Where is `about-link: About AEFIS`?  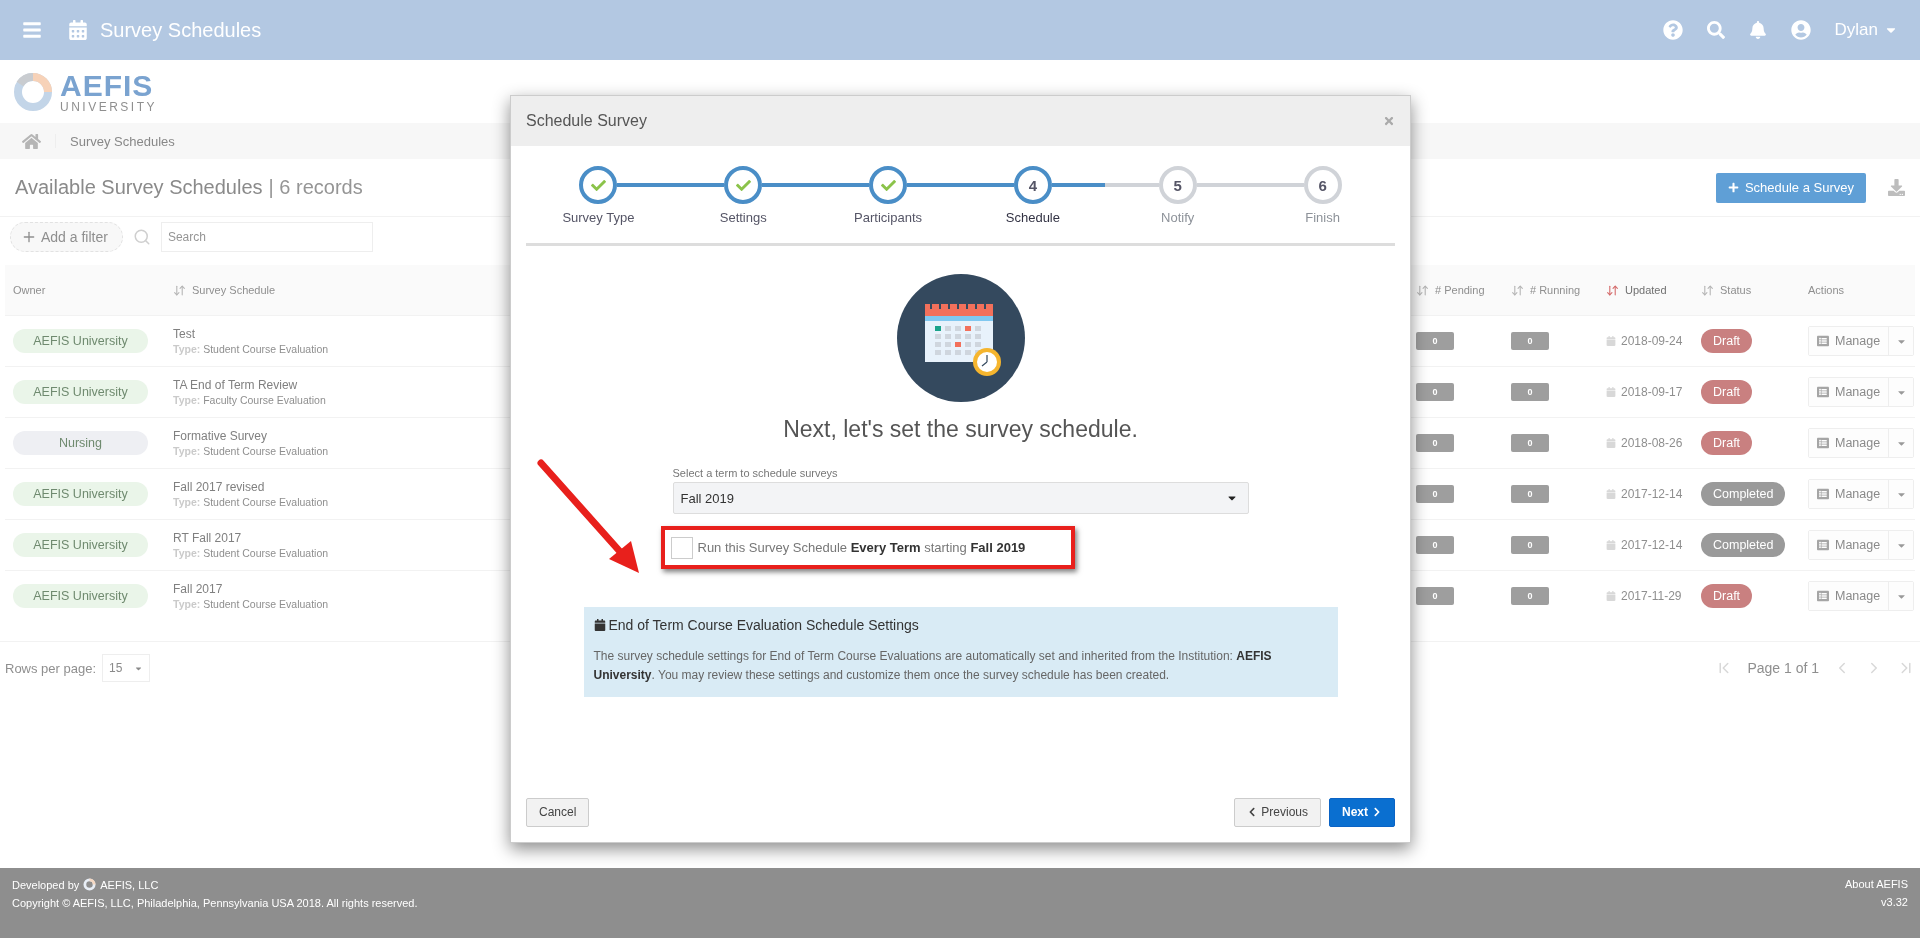
about-link: About AEFIS is located at coordinates (1876, 884).